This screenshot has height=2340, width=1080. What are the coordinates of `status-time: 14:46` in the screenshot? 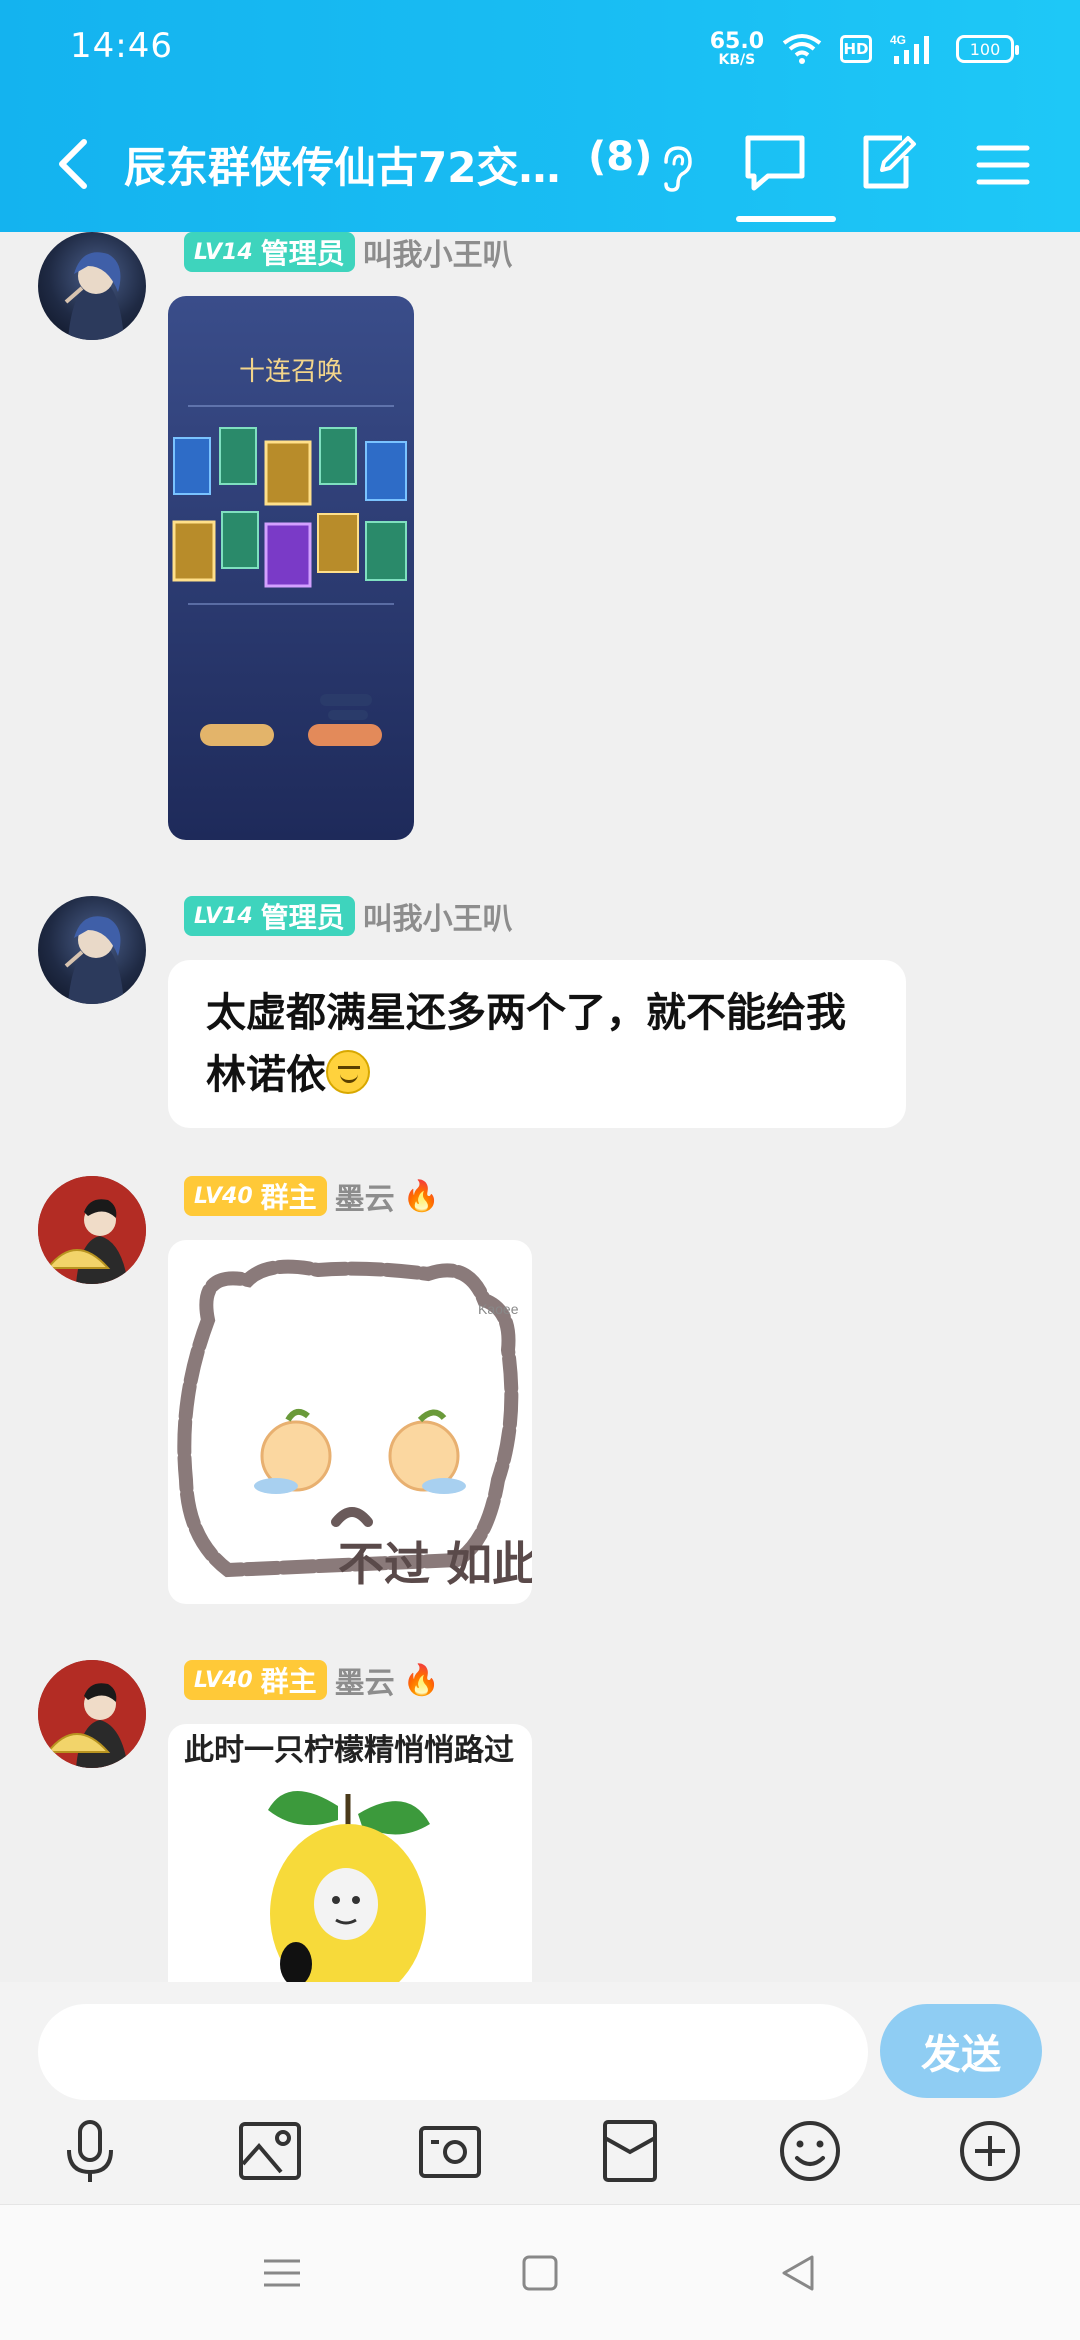 It's located at (121, 46).